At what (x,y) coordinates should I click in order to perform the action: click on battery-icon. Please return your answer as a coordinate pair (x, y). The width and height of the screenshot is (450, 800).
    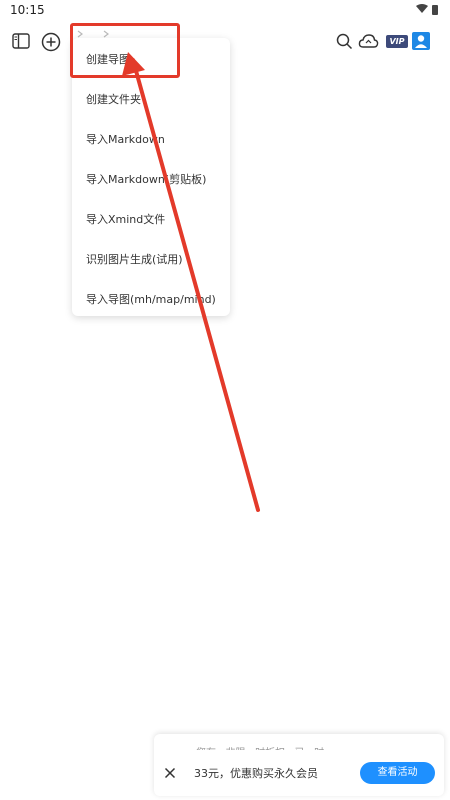
    Looking at the image, I should click on (435, 10).